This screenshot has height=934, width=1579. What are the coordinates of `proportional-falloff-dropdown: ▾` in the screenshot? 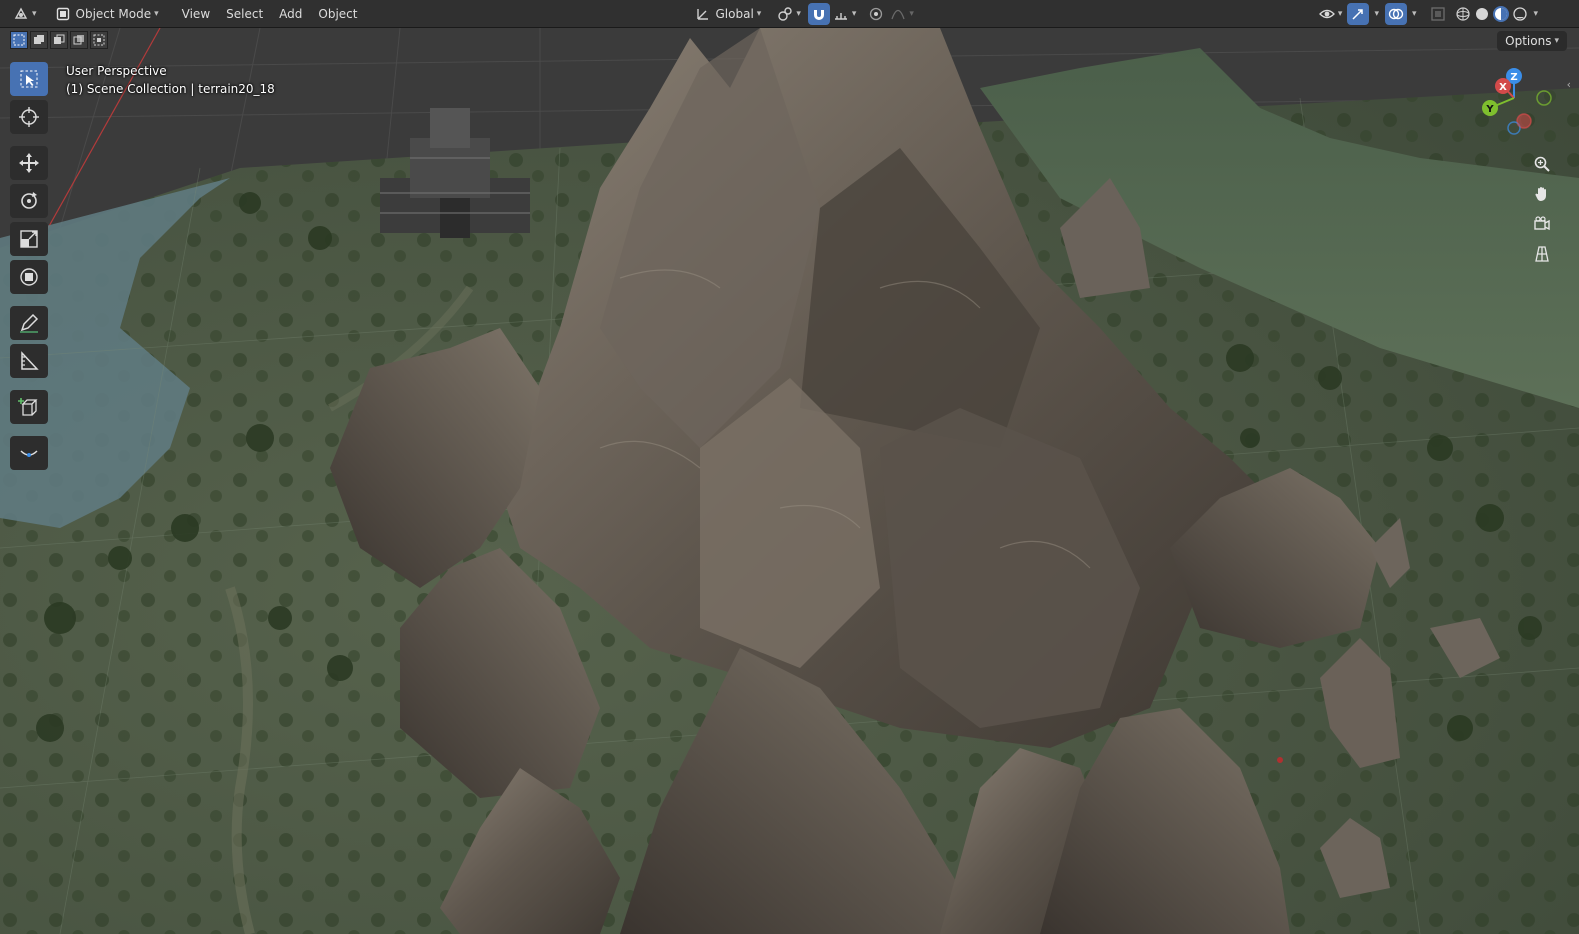 It's located at (902, 14).